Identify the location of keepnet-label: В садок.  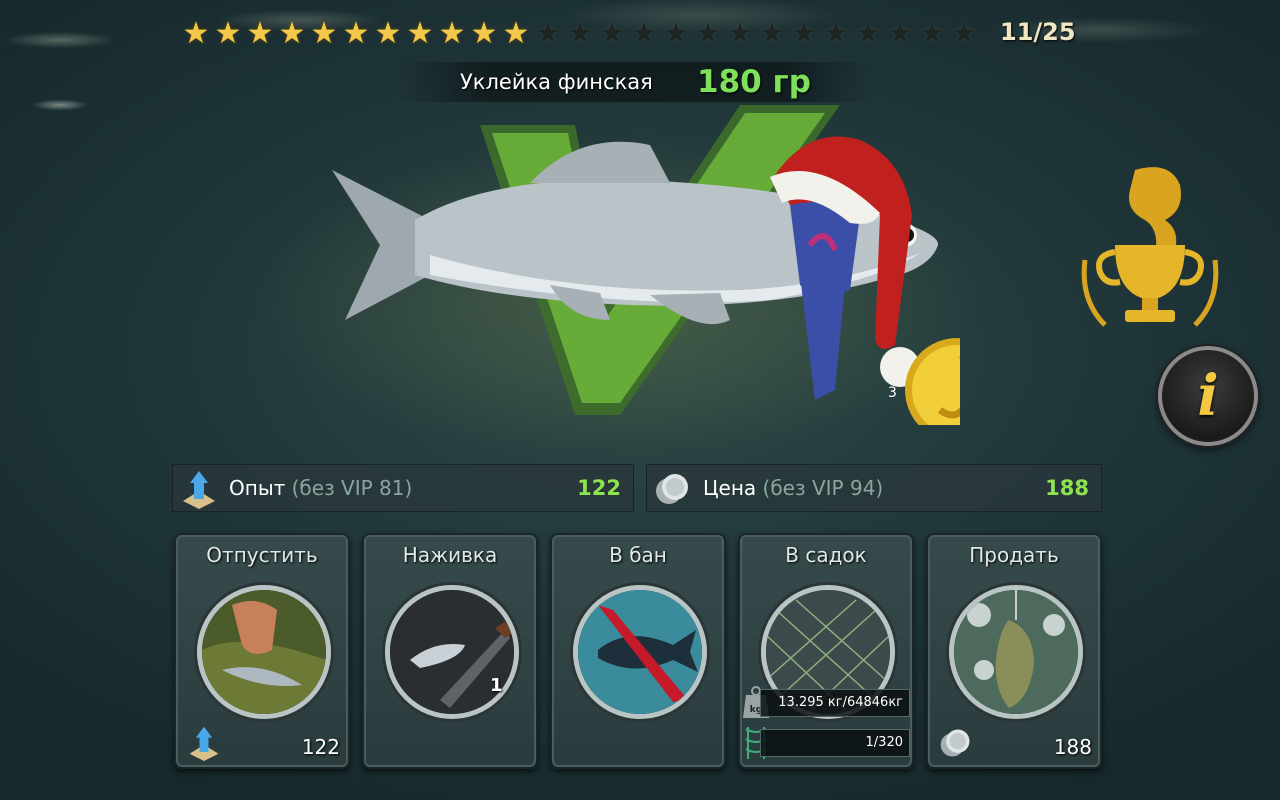
(826, 555).